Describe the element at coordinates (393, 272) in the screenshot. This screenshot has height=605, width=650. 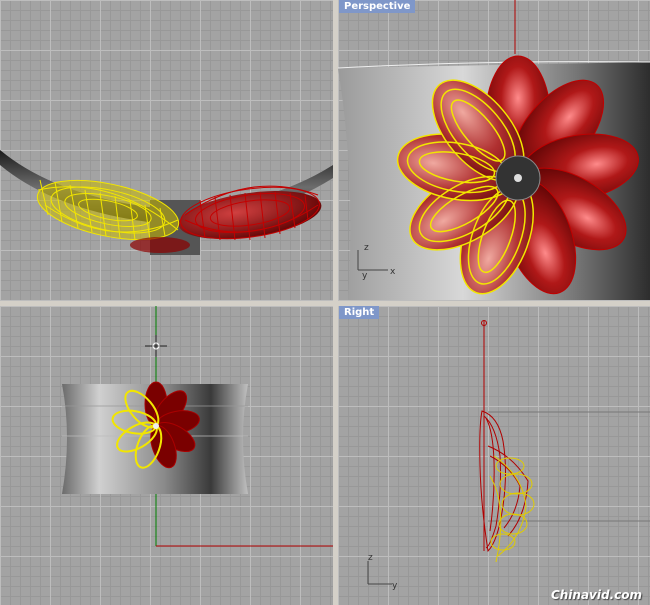
I see `axis-x-label: x` at that location.